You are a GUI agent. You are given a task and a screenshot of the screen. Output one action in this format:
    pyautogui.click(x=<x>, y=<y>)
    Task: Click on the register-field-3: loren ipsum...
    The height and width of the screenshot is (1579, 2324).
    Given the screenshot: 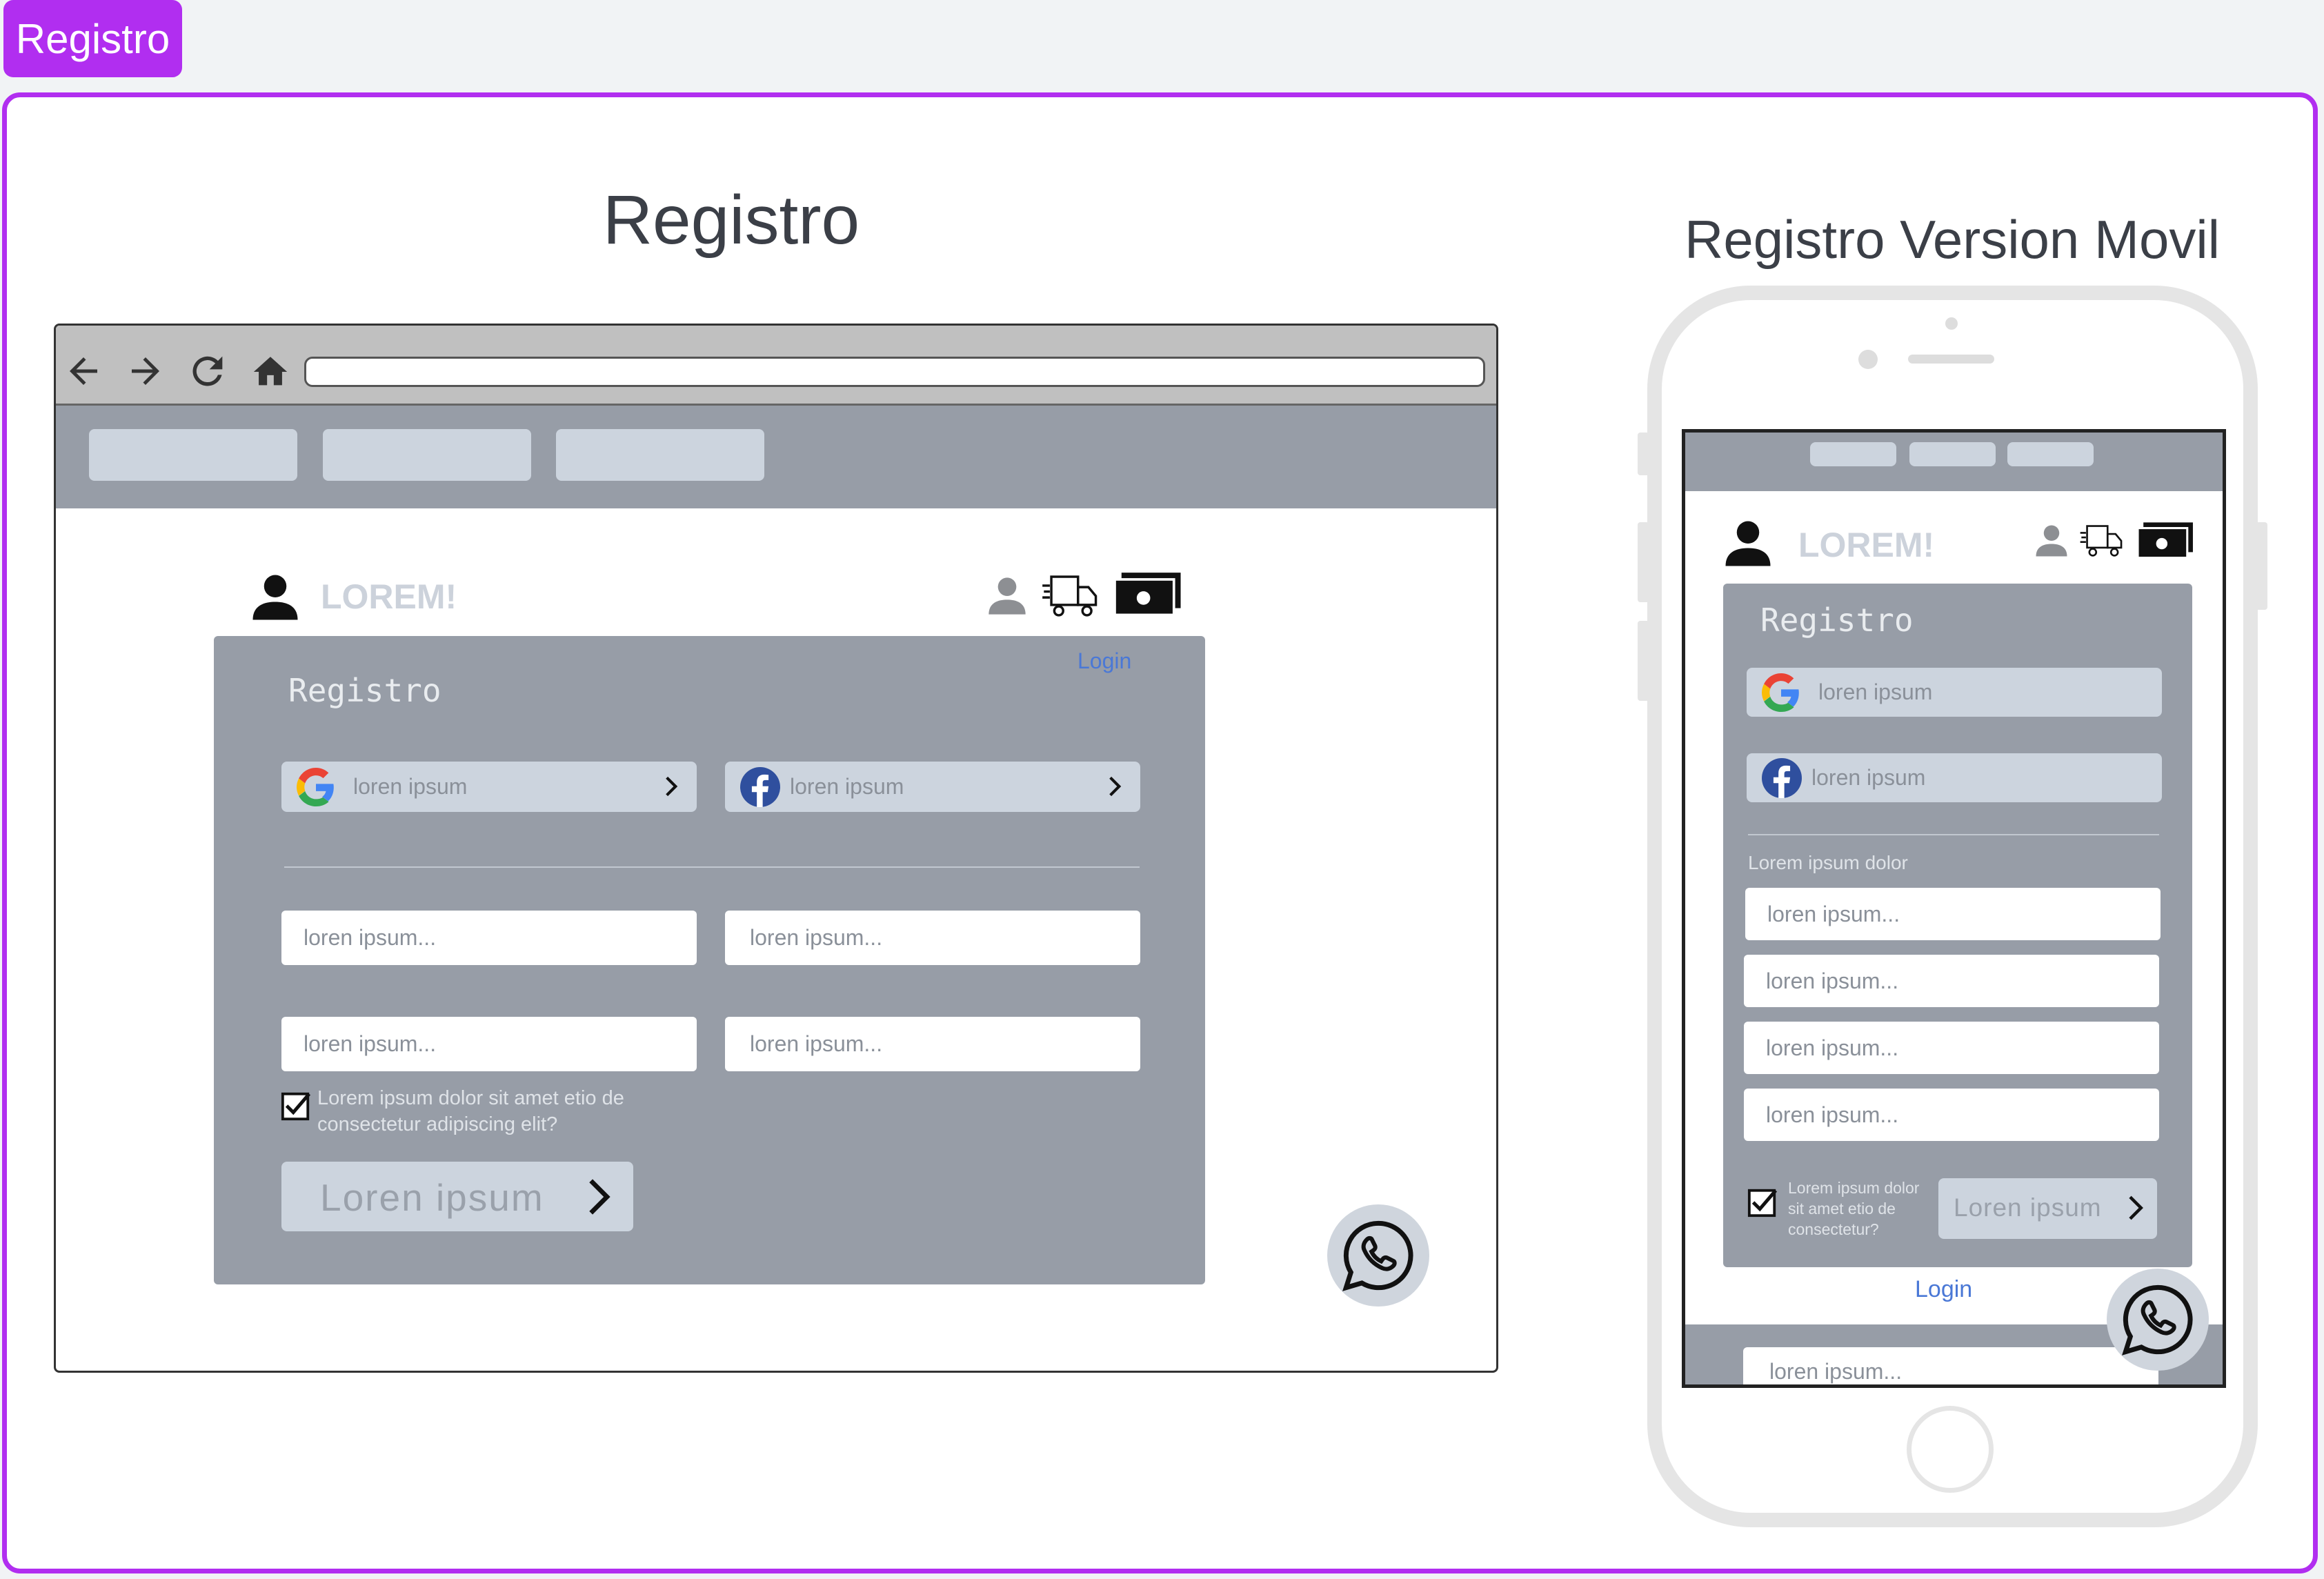 What is the action you would take?
    pyautogui.click(x=489, y=1044)
    